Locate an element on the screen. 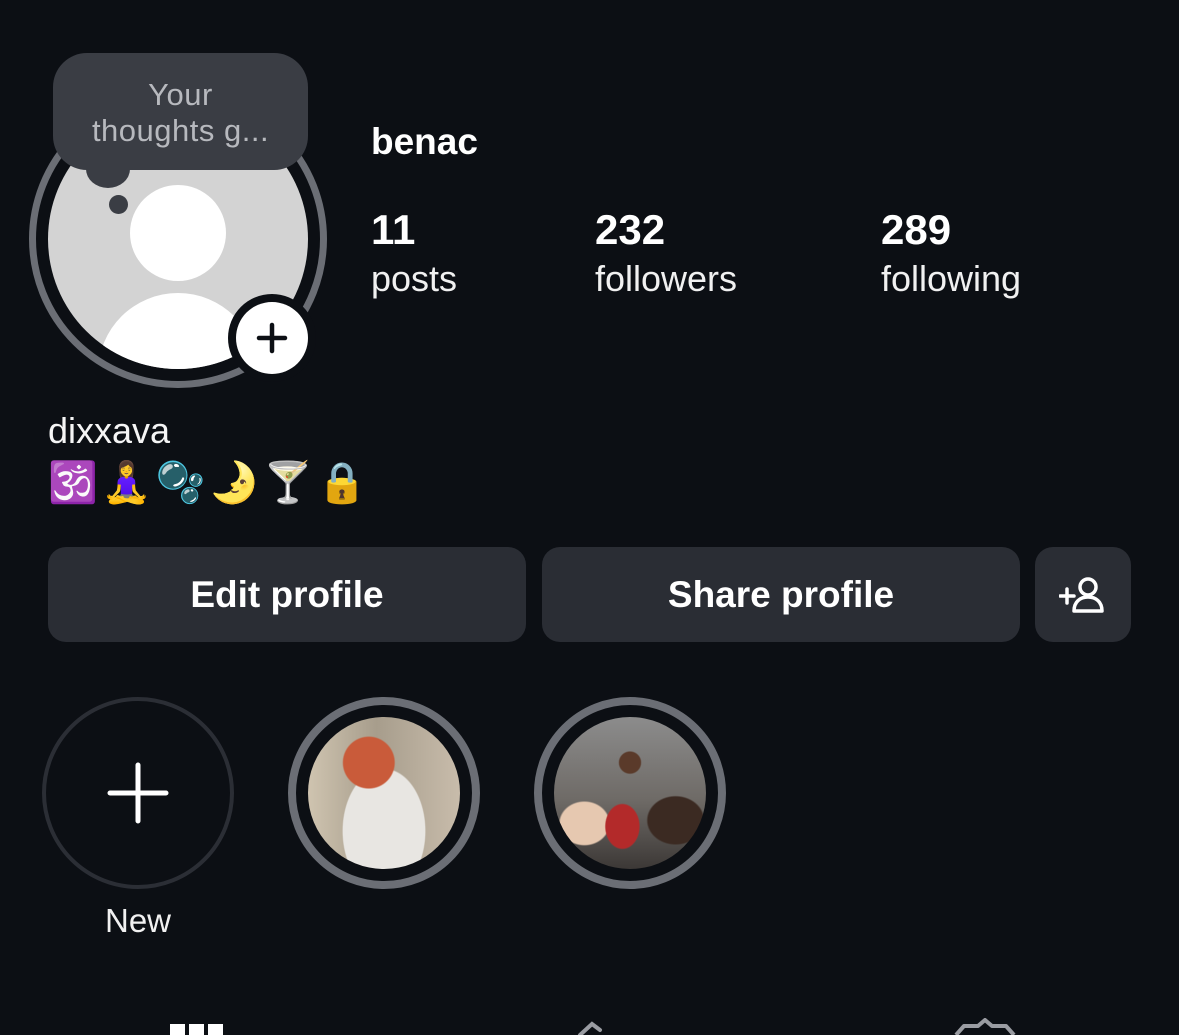 The width and height of the screenshot is (1179, 1035). display-name: dixxava is located at coordinates (109, 430).